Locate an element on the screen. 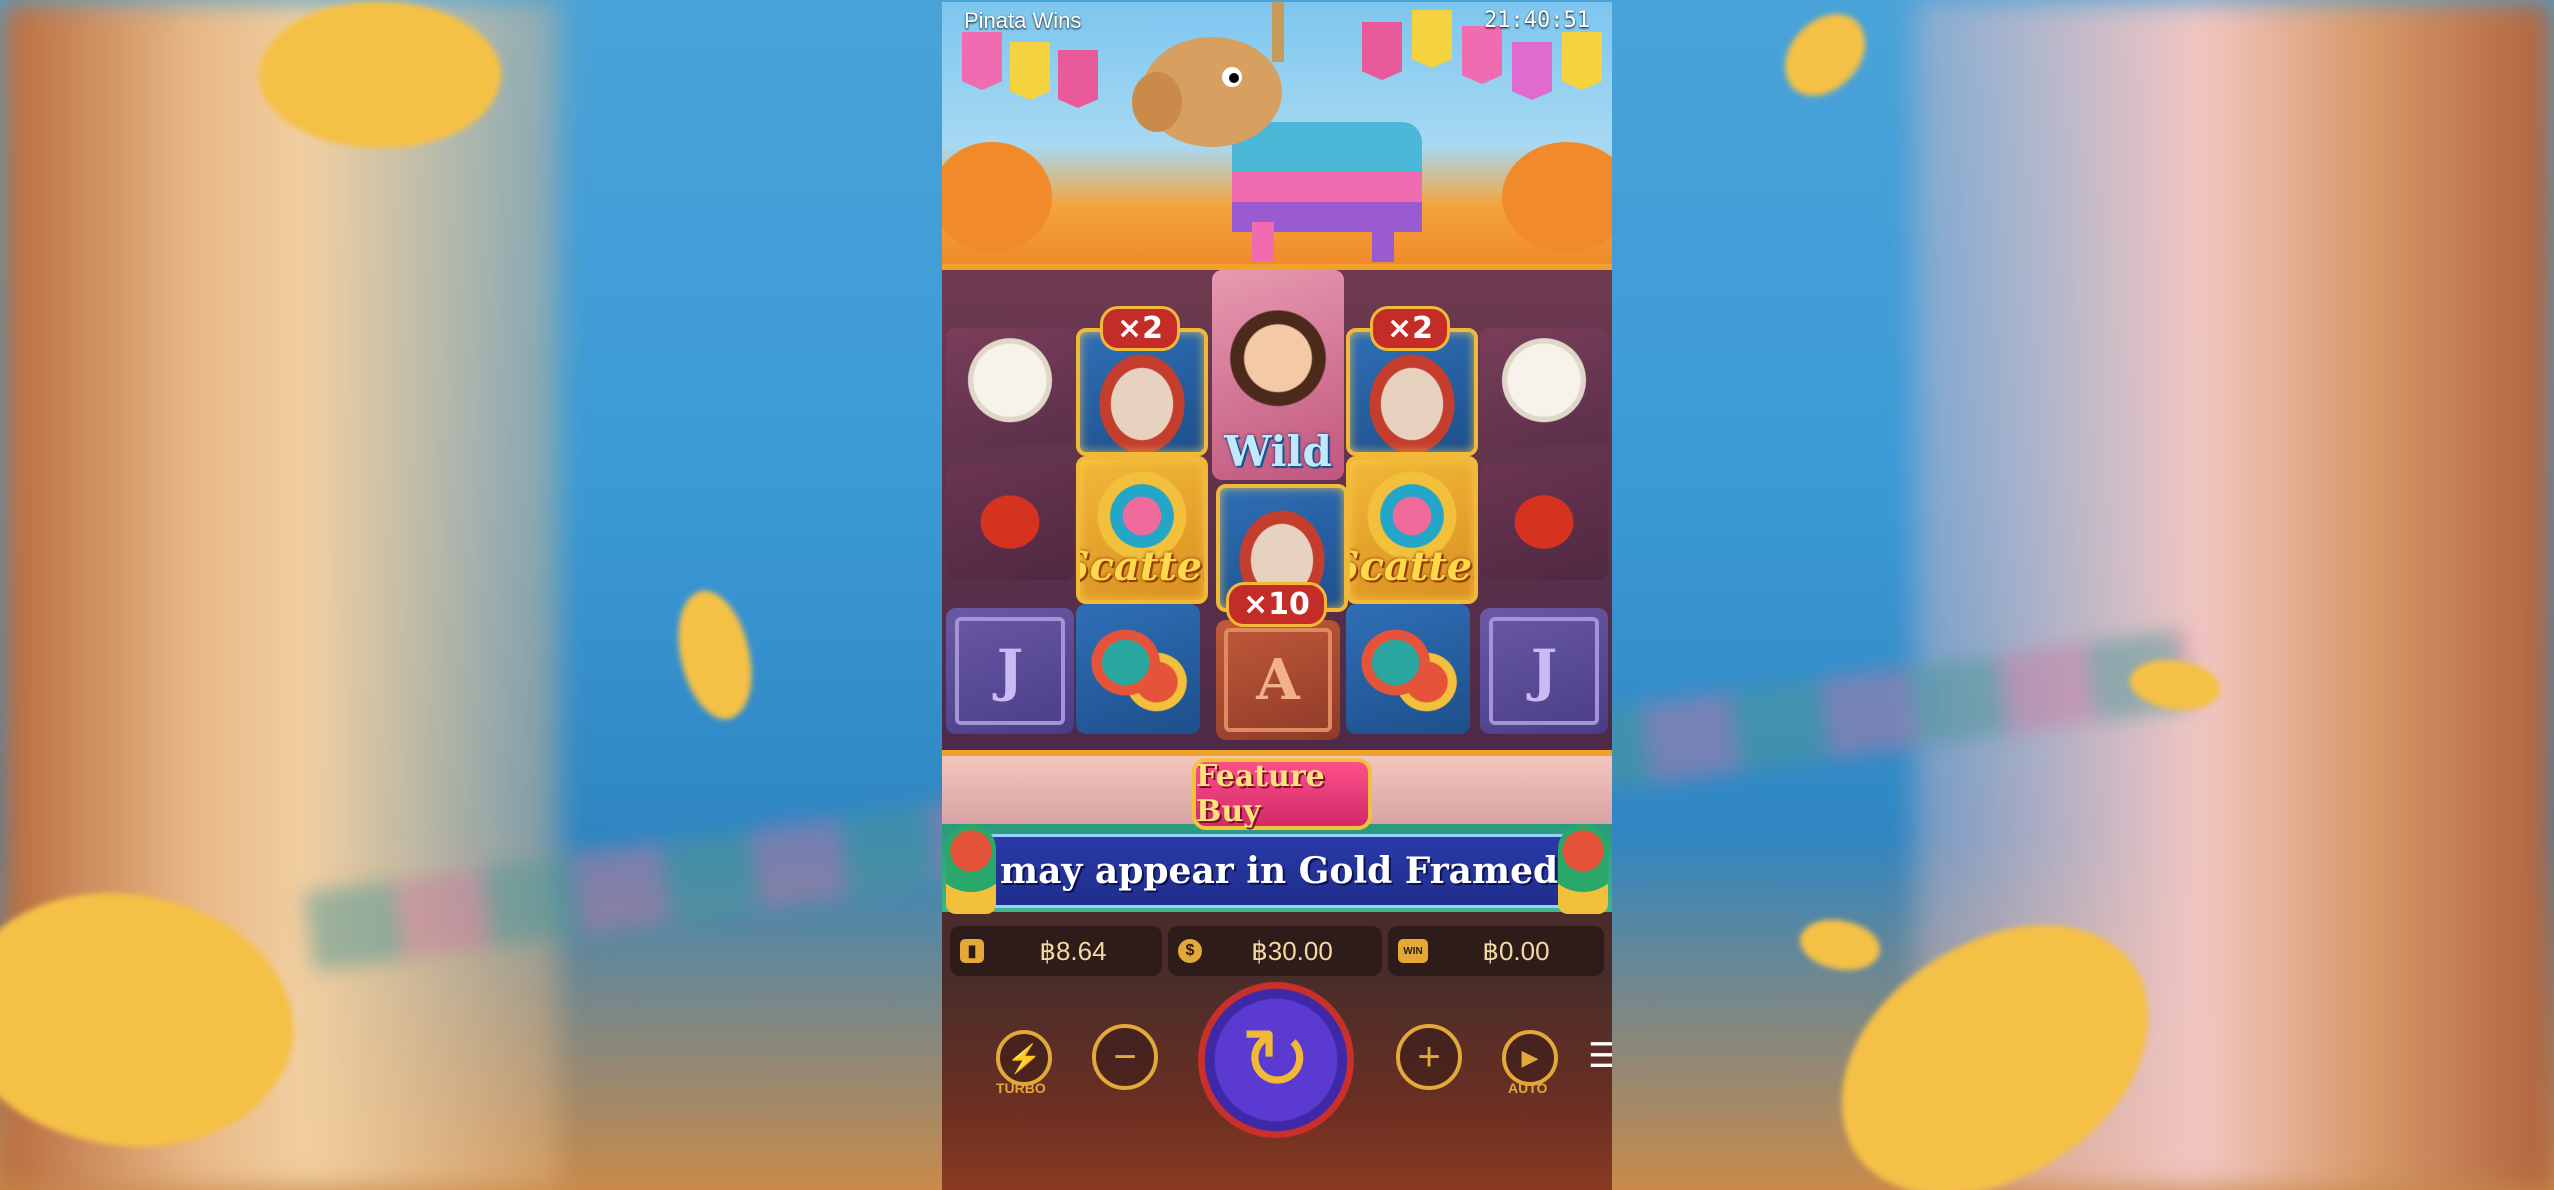 The height and width of the screenshot is (1190, 2554). win-display: WIN ฿0.00 is located at coordinates (1496, 951).